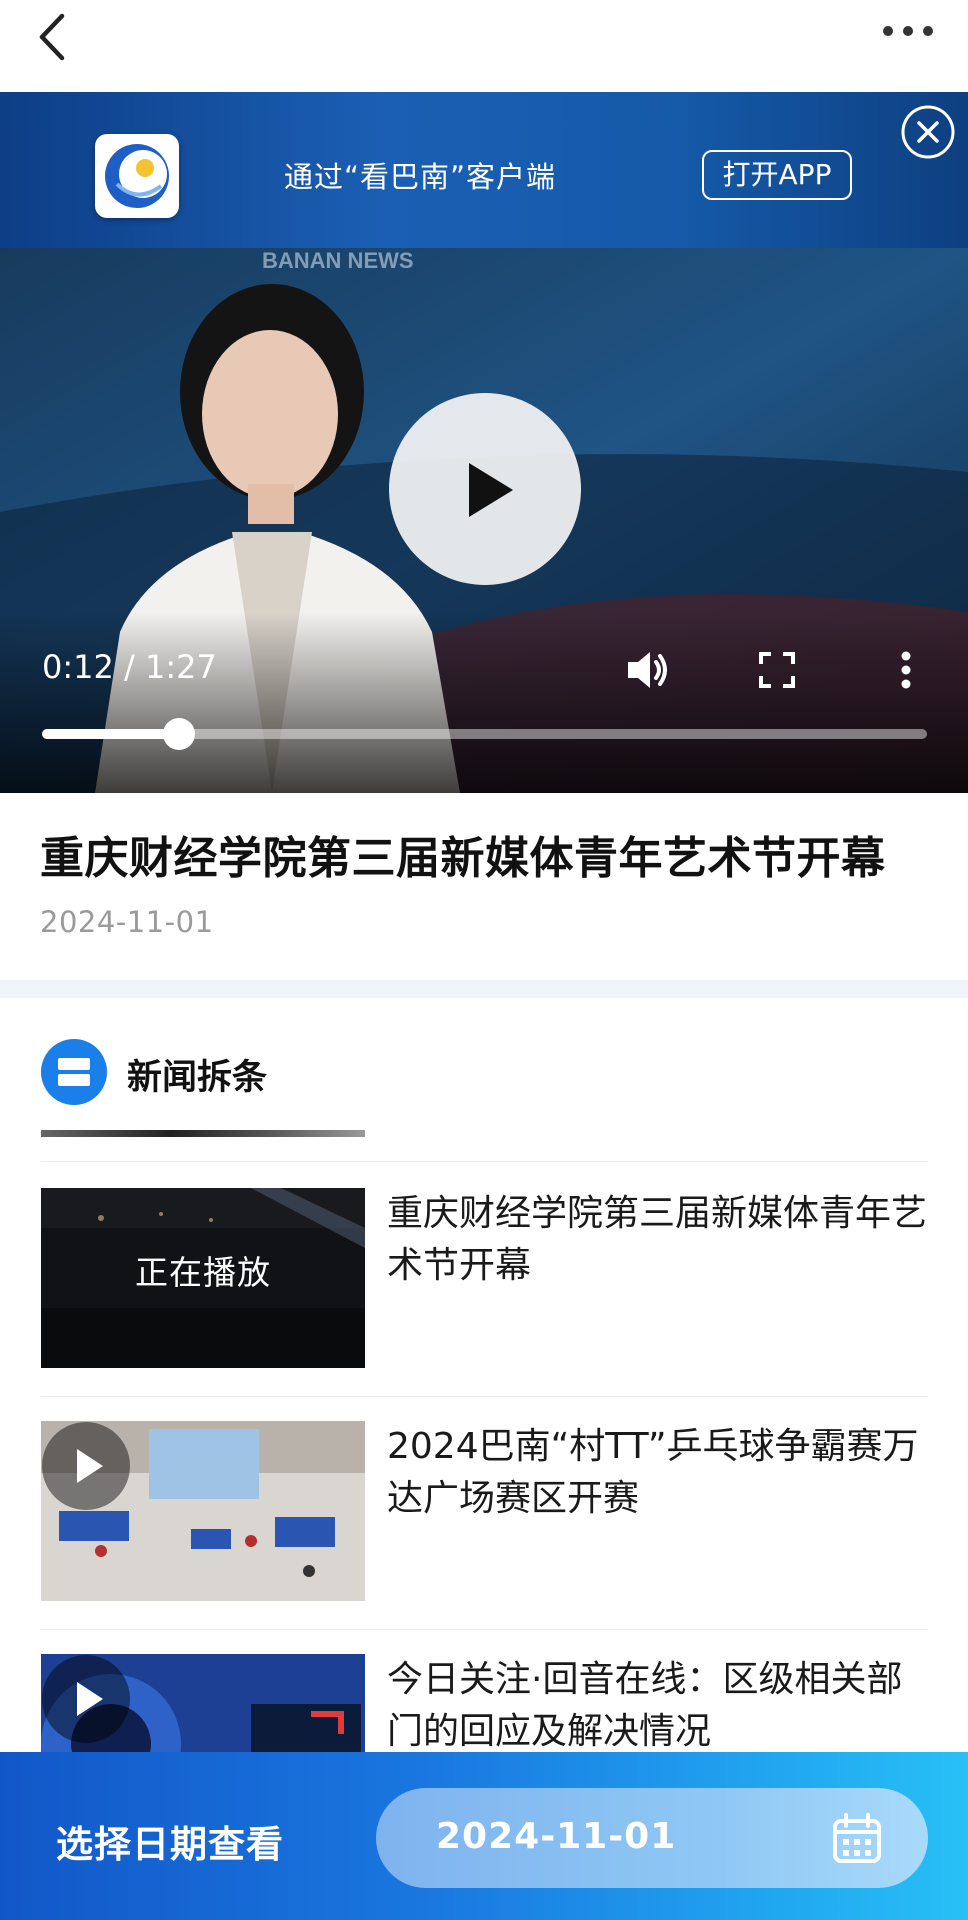 This screenshot has height=1920, width=968. What do you see at coordinates (203, 1133) in the screenshot?
I see `previous-thumbnail-edge` at bounding box center [203, 1133].